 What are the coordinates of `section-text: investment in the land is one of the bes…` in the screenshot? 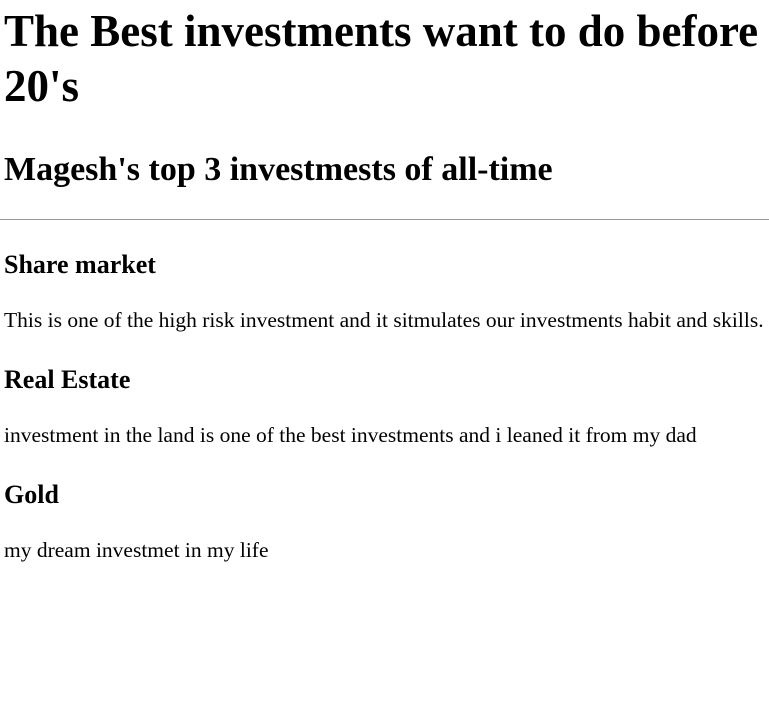 It's located at (350, 435).